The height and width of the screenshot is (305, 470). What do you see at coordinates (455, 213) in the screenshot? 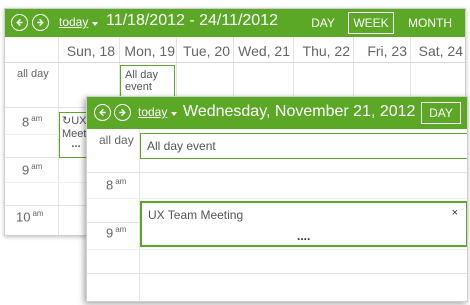
I see `close-icon: ×` at bounding box center [455, 213].